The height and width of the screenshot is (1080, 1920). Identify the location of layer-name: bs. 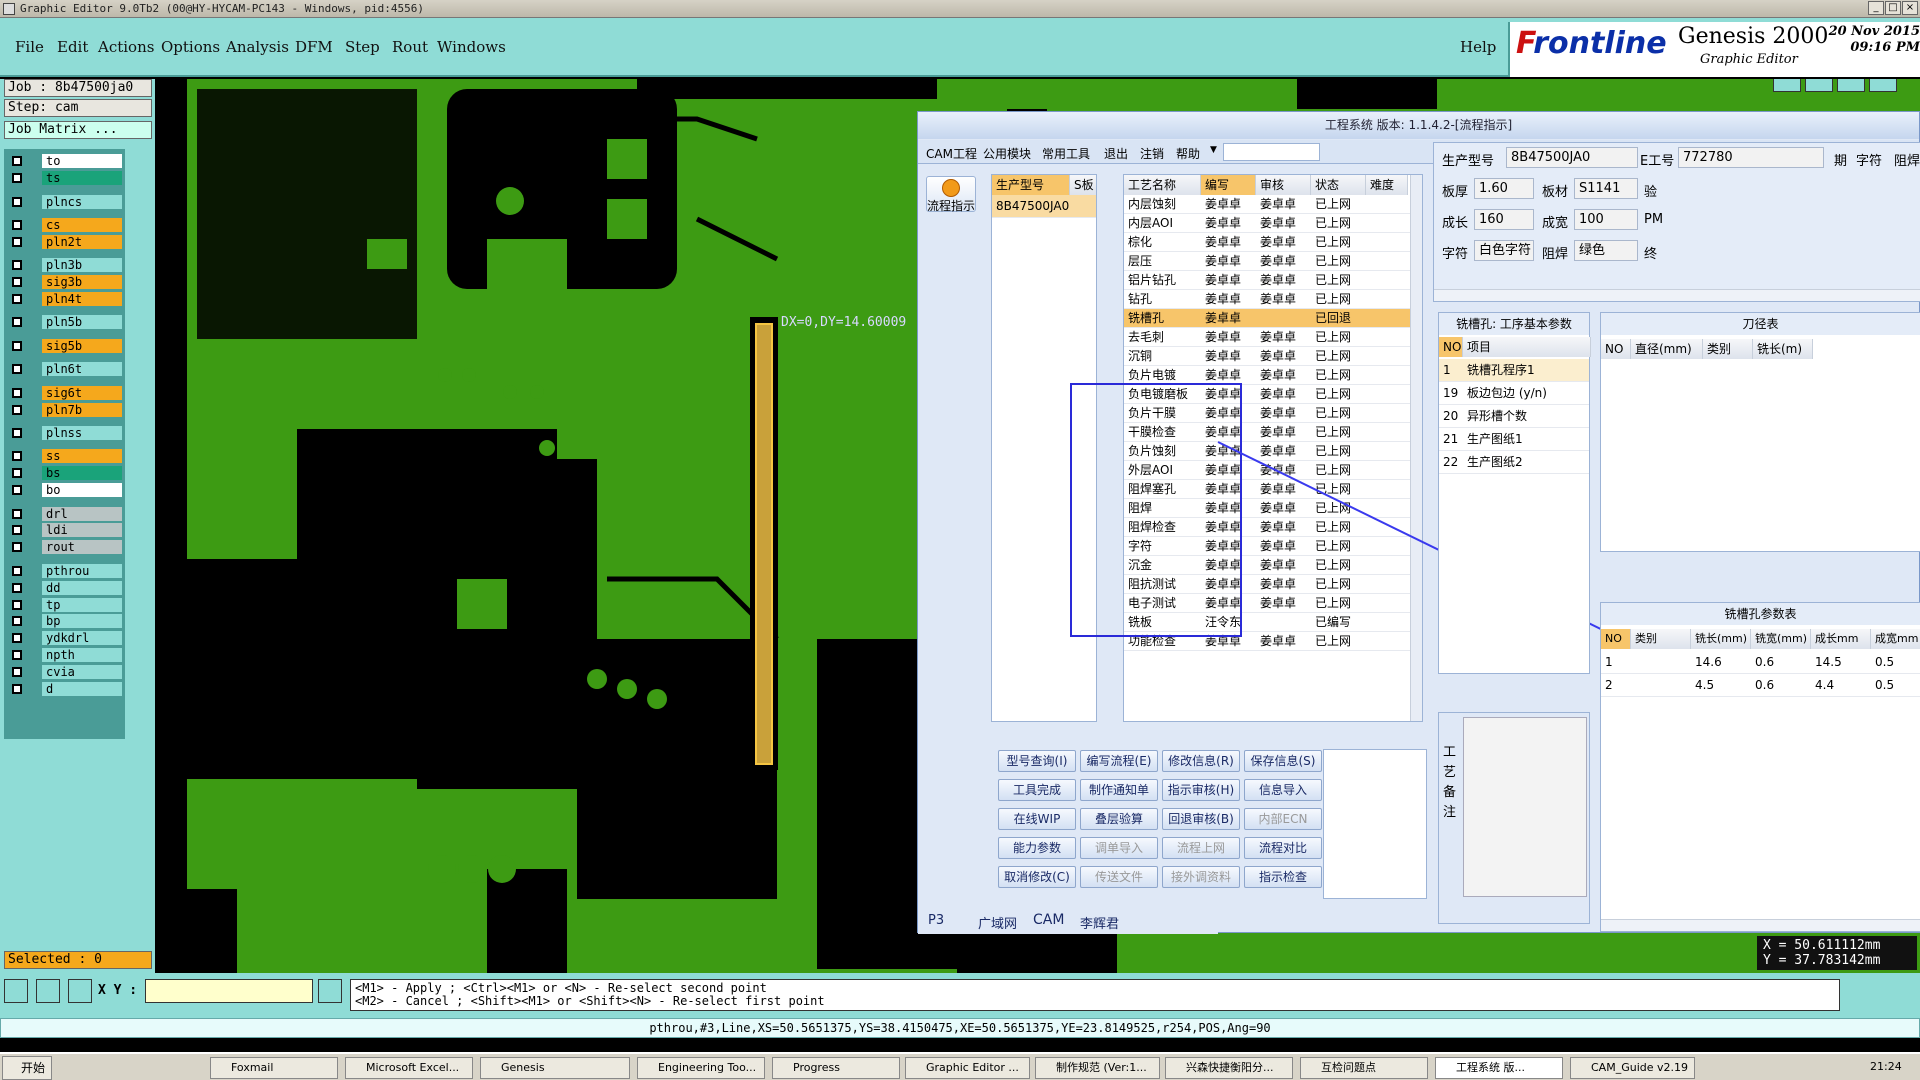
(82, 473).